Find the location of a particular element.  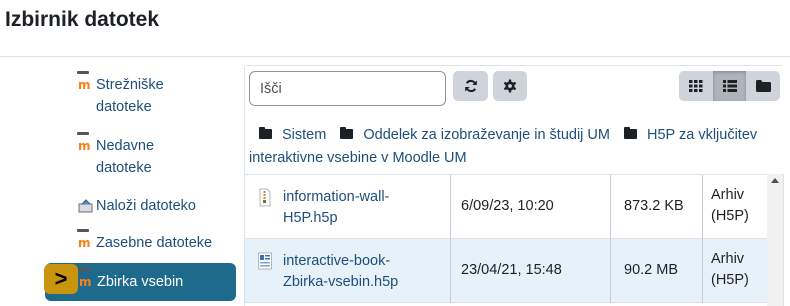

grid-view-button is located at coordinates (696, 86).